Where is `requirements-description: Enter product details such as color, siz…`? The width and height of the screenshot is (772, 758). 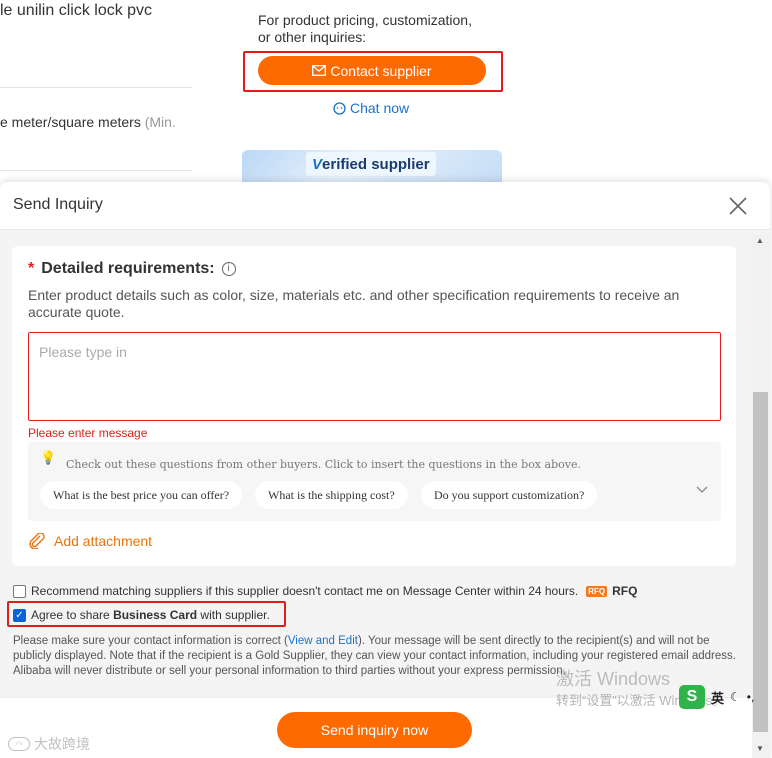
requirements-description: Enter product details such as color, siz… is located at coordinates (354, 303).